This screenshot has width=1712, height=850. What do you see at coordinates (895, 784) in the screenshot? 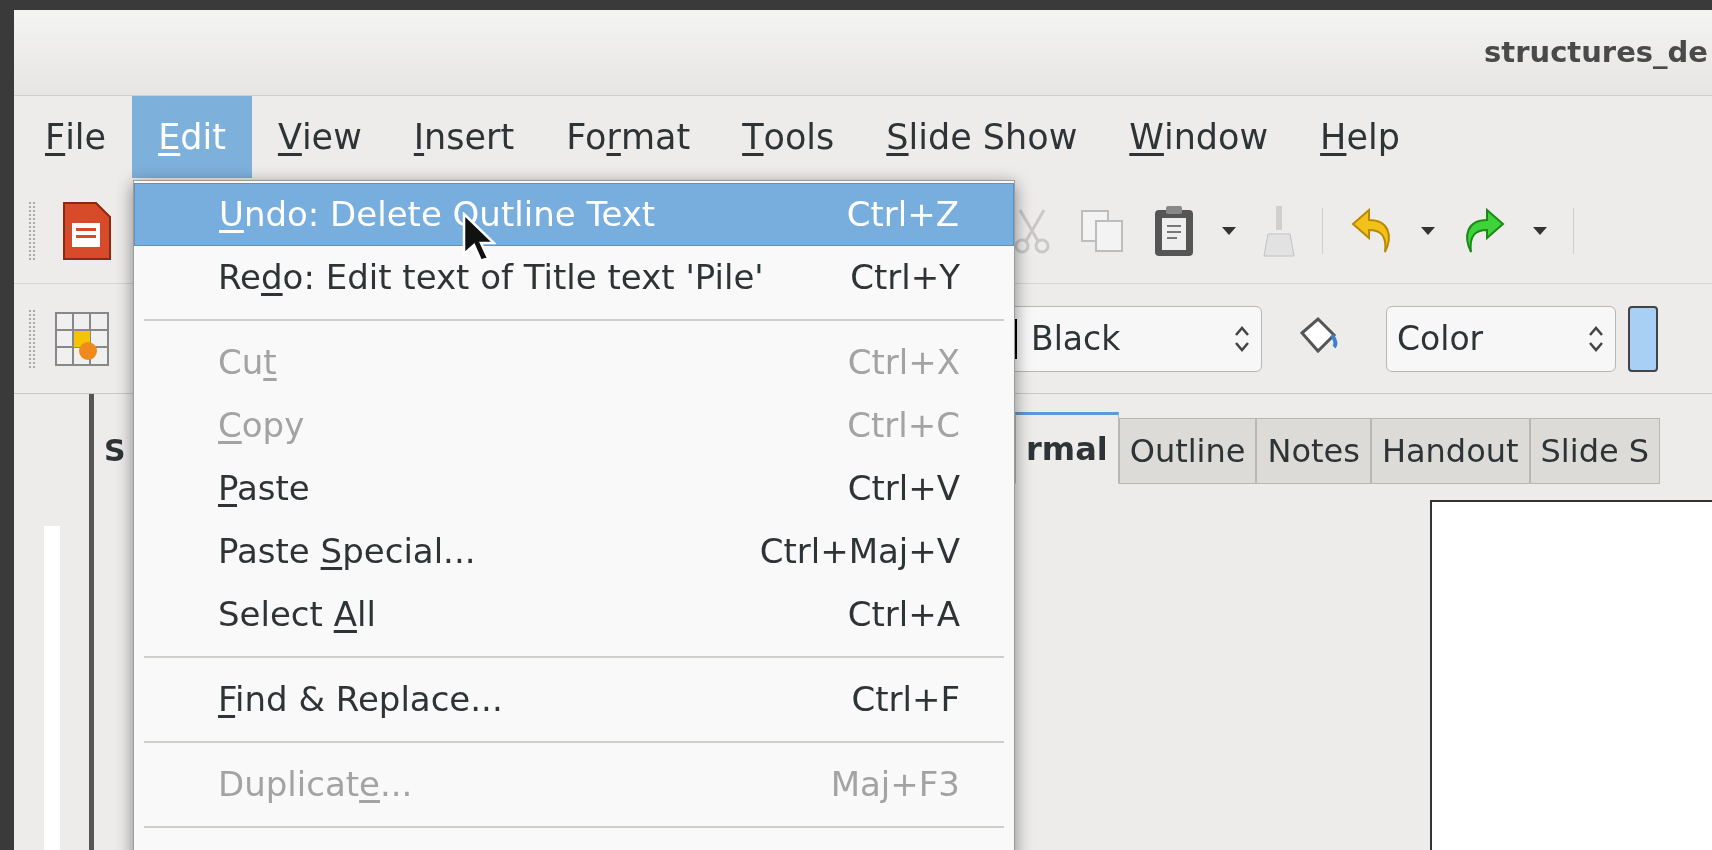
I see `shortcut: Maj+F3` at bounding box center [895, 784].